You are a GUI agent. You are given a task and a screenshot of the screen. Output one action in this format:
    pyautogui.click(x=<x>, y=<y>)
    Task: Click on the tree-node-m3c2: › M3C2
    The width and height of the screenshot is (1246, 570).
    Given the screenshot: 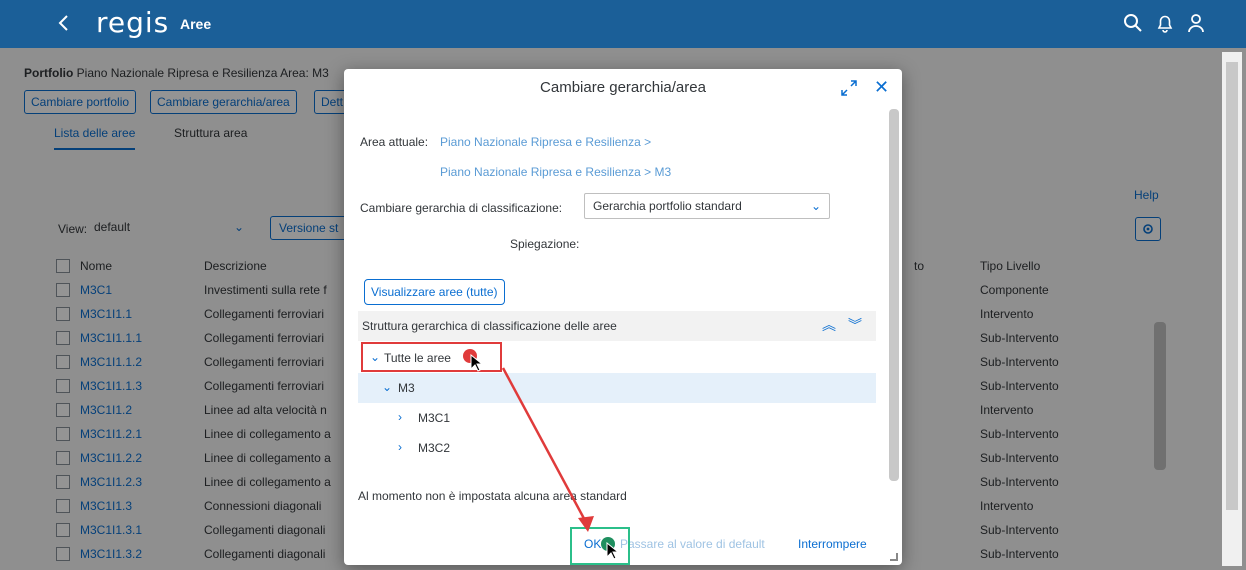 What is the action you would take?
    pyautogui.click(x=617, y=448)
    